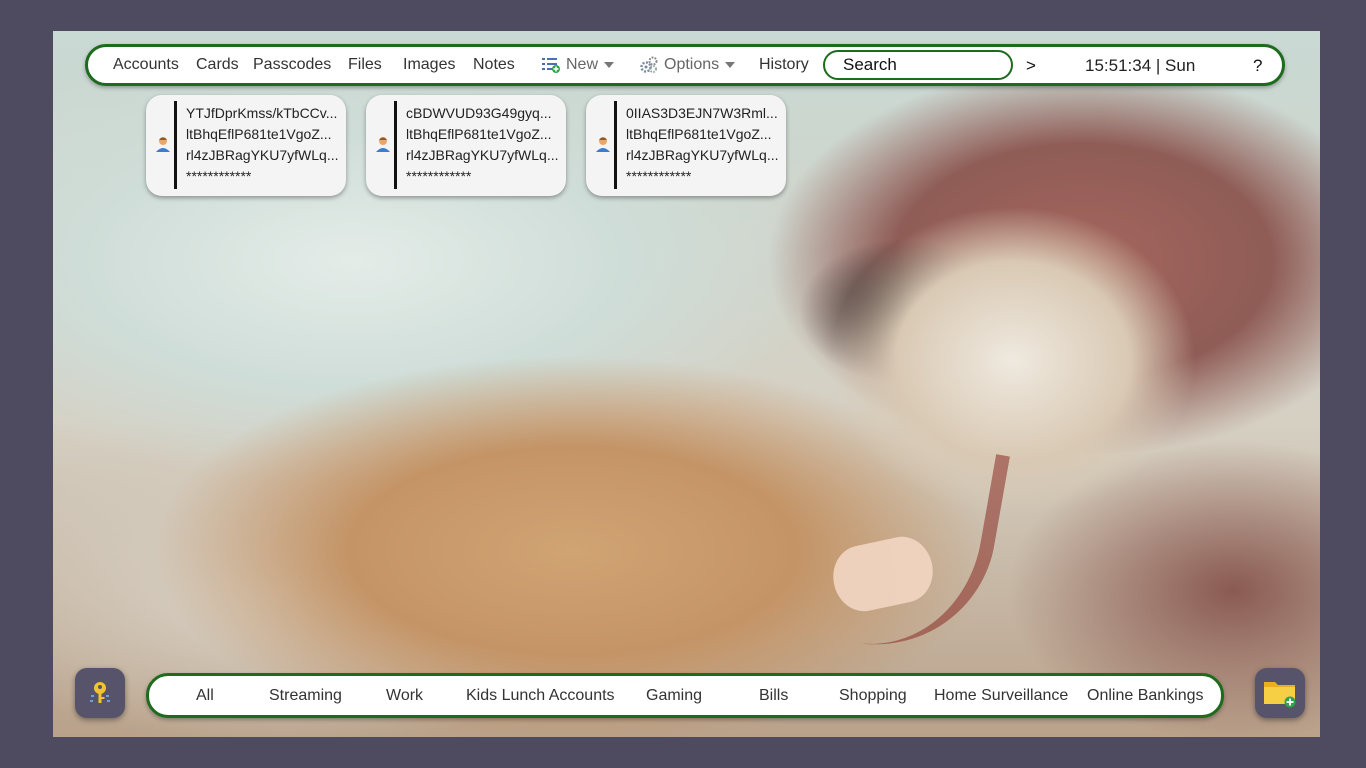 This screenshot has width=1366, height=768. I want to click on new-menu-button: New, so click(578, 65).